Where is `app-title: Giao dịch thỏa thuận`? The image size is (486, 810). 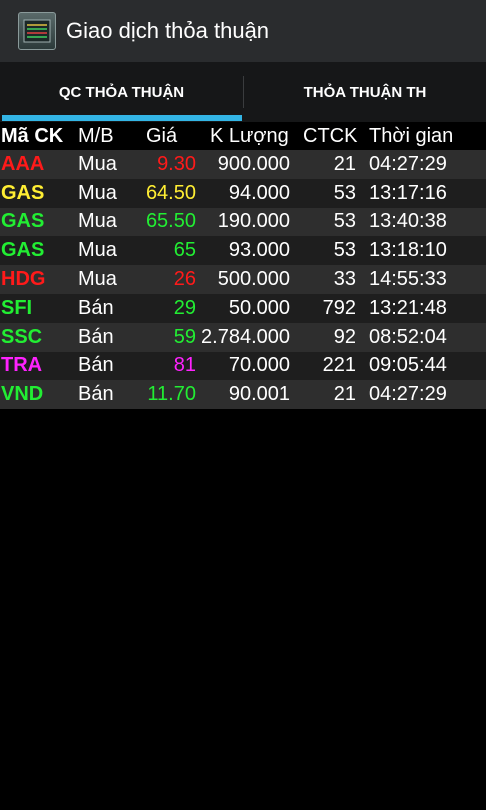
app-title: Giao dịch thỏa thuận is located at coordinates (168, 30).